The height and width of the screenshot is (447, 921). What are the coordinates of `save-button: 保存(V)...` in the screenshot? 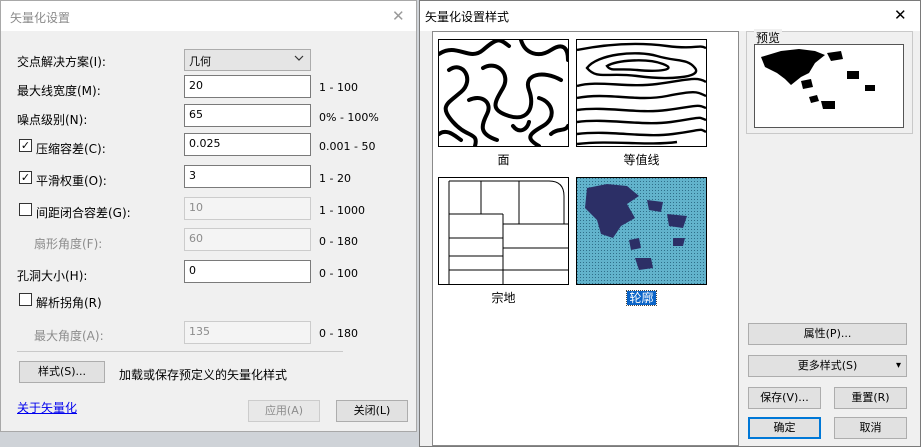 It's located at (784, 398).